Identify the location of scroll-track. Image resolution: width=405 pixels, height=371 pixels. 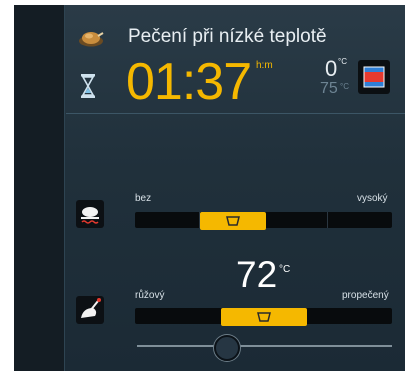
(264, 346).